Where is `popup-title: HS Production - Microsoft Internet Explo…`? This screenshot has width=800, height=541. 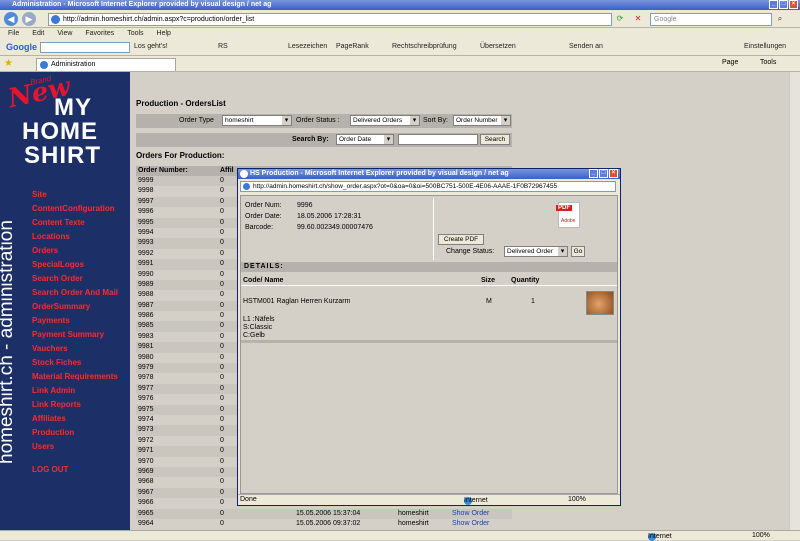
popup-title: HS Production - Microsoft Internet Explo… is located at coordinates (379, 173).